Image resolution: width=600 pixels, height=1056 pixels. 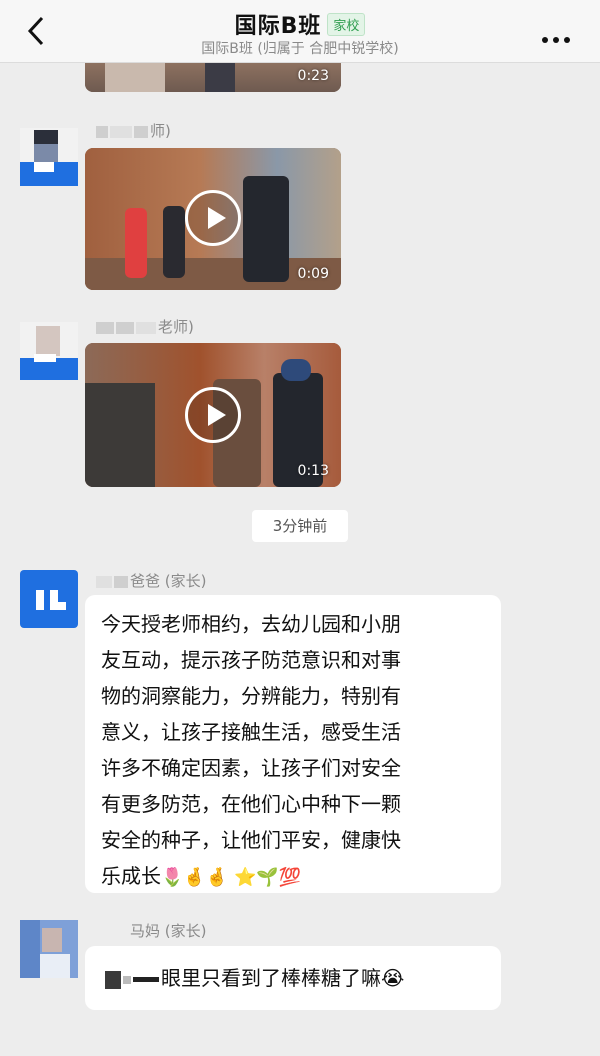 What do you see at coordinates (251, 732) in the screenshot?
I see `message-line: 意义，让孩子接触生活，感受生活` at bounding box center [251, 732].